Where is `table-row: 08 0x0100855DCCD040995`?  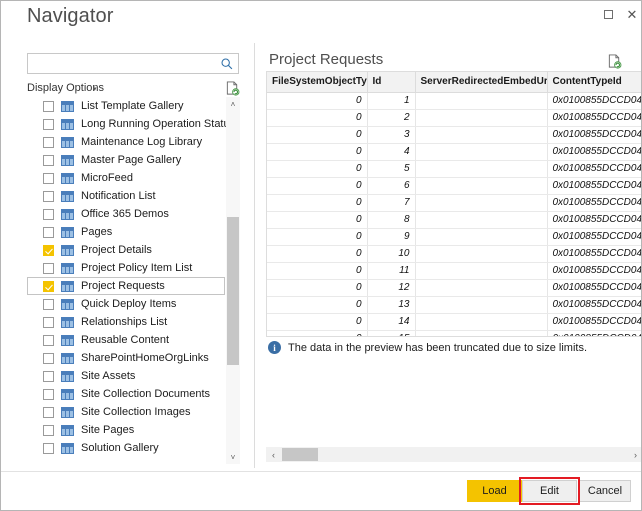 table-row: 08 0x0100855DCCD040995 is located at coordinates (454, 220).